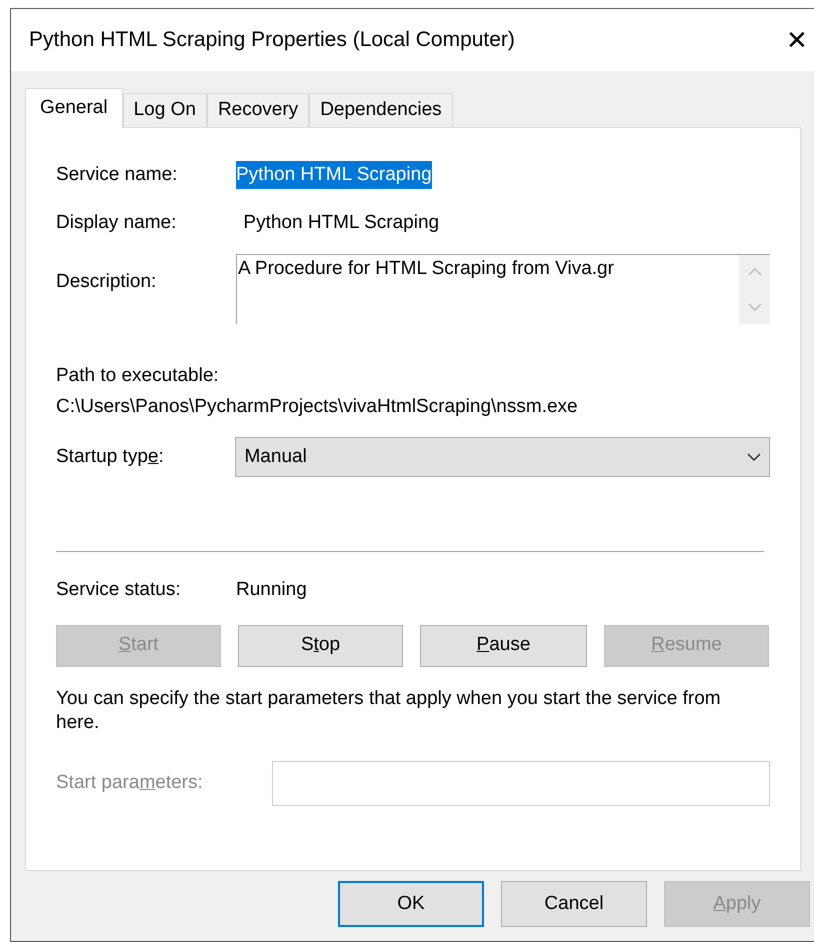 The height and width of the screenshot is (942, 814). What do you see at coordinates (503, 645) in the screenshot?
I see `dialog-button: Pause` at bounding box center [503, 645].